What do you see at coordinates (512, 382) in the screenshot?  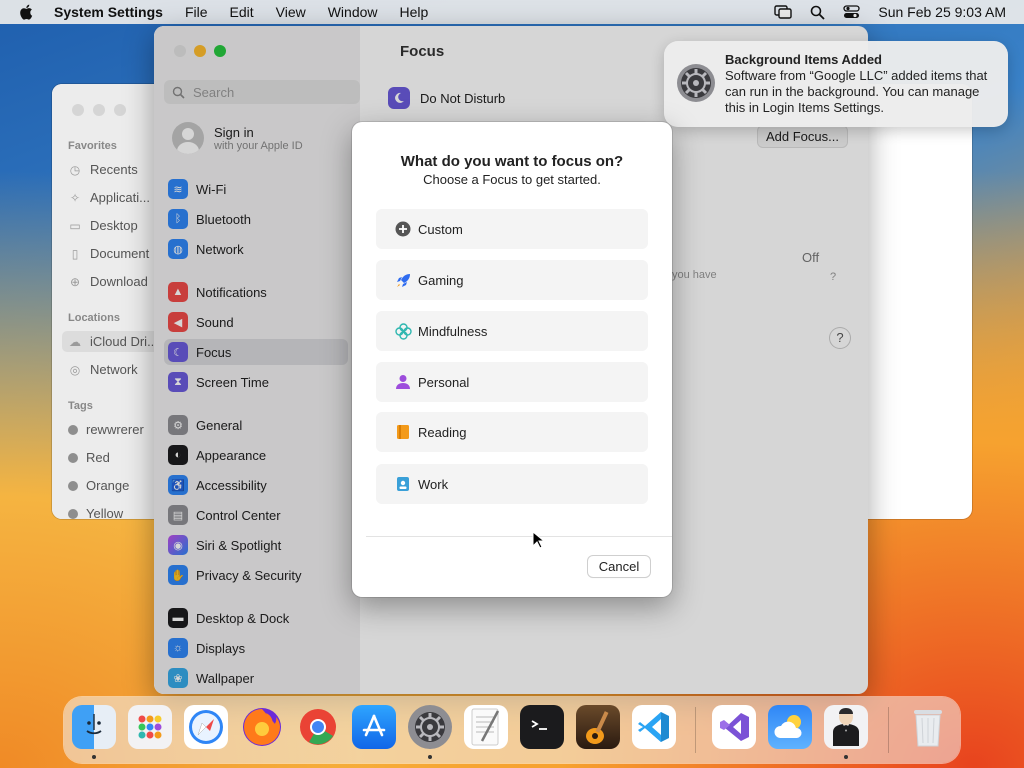 I see `focus-option-personal: Personal` at bounding box center [512, 382].